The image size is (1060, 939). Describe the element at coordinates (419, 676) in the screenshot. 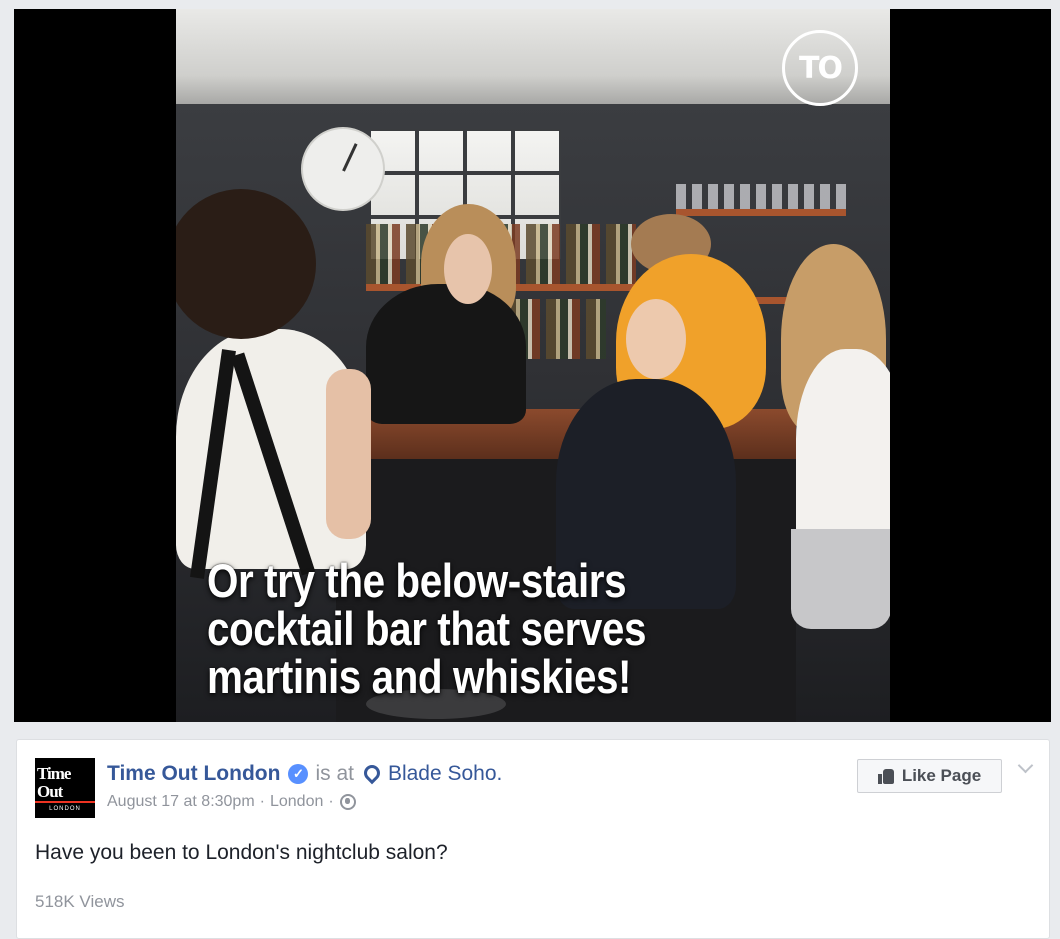

I see `caption-line: martinis and whiskies!` at that location.